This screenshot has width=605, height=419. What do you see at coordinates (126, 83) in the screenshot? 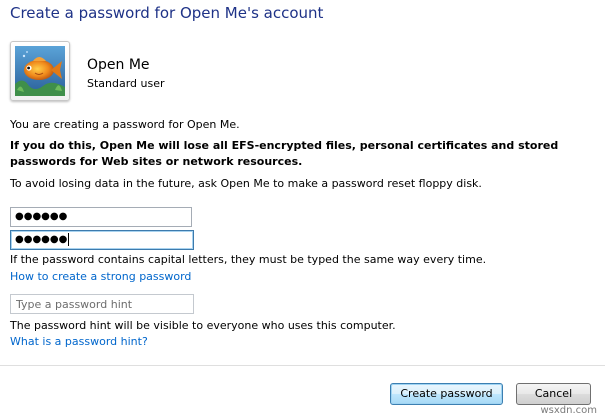
I see `user-role: Standard user` at bounding box center [126, 83].